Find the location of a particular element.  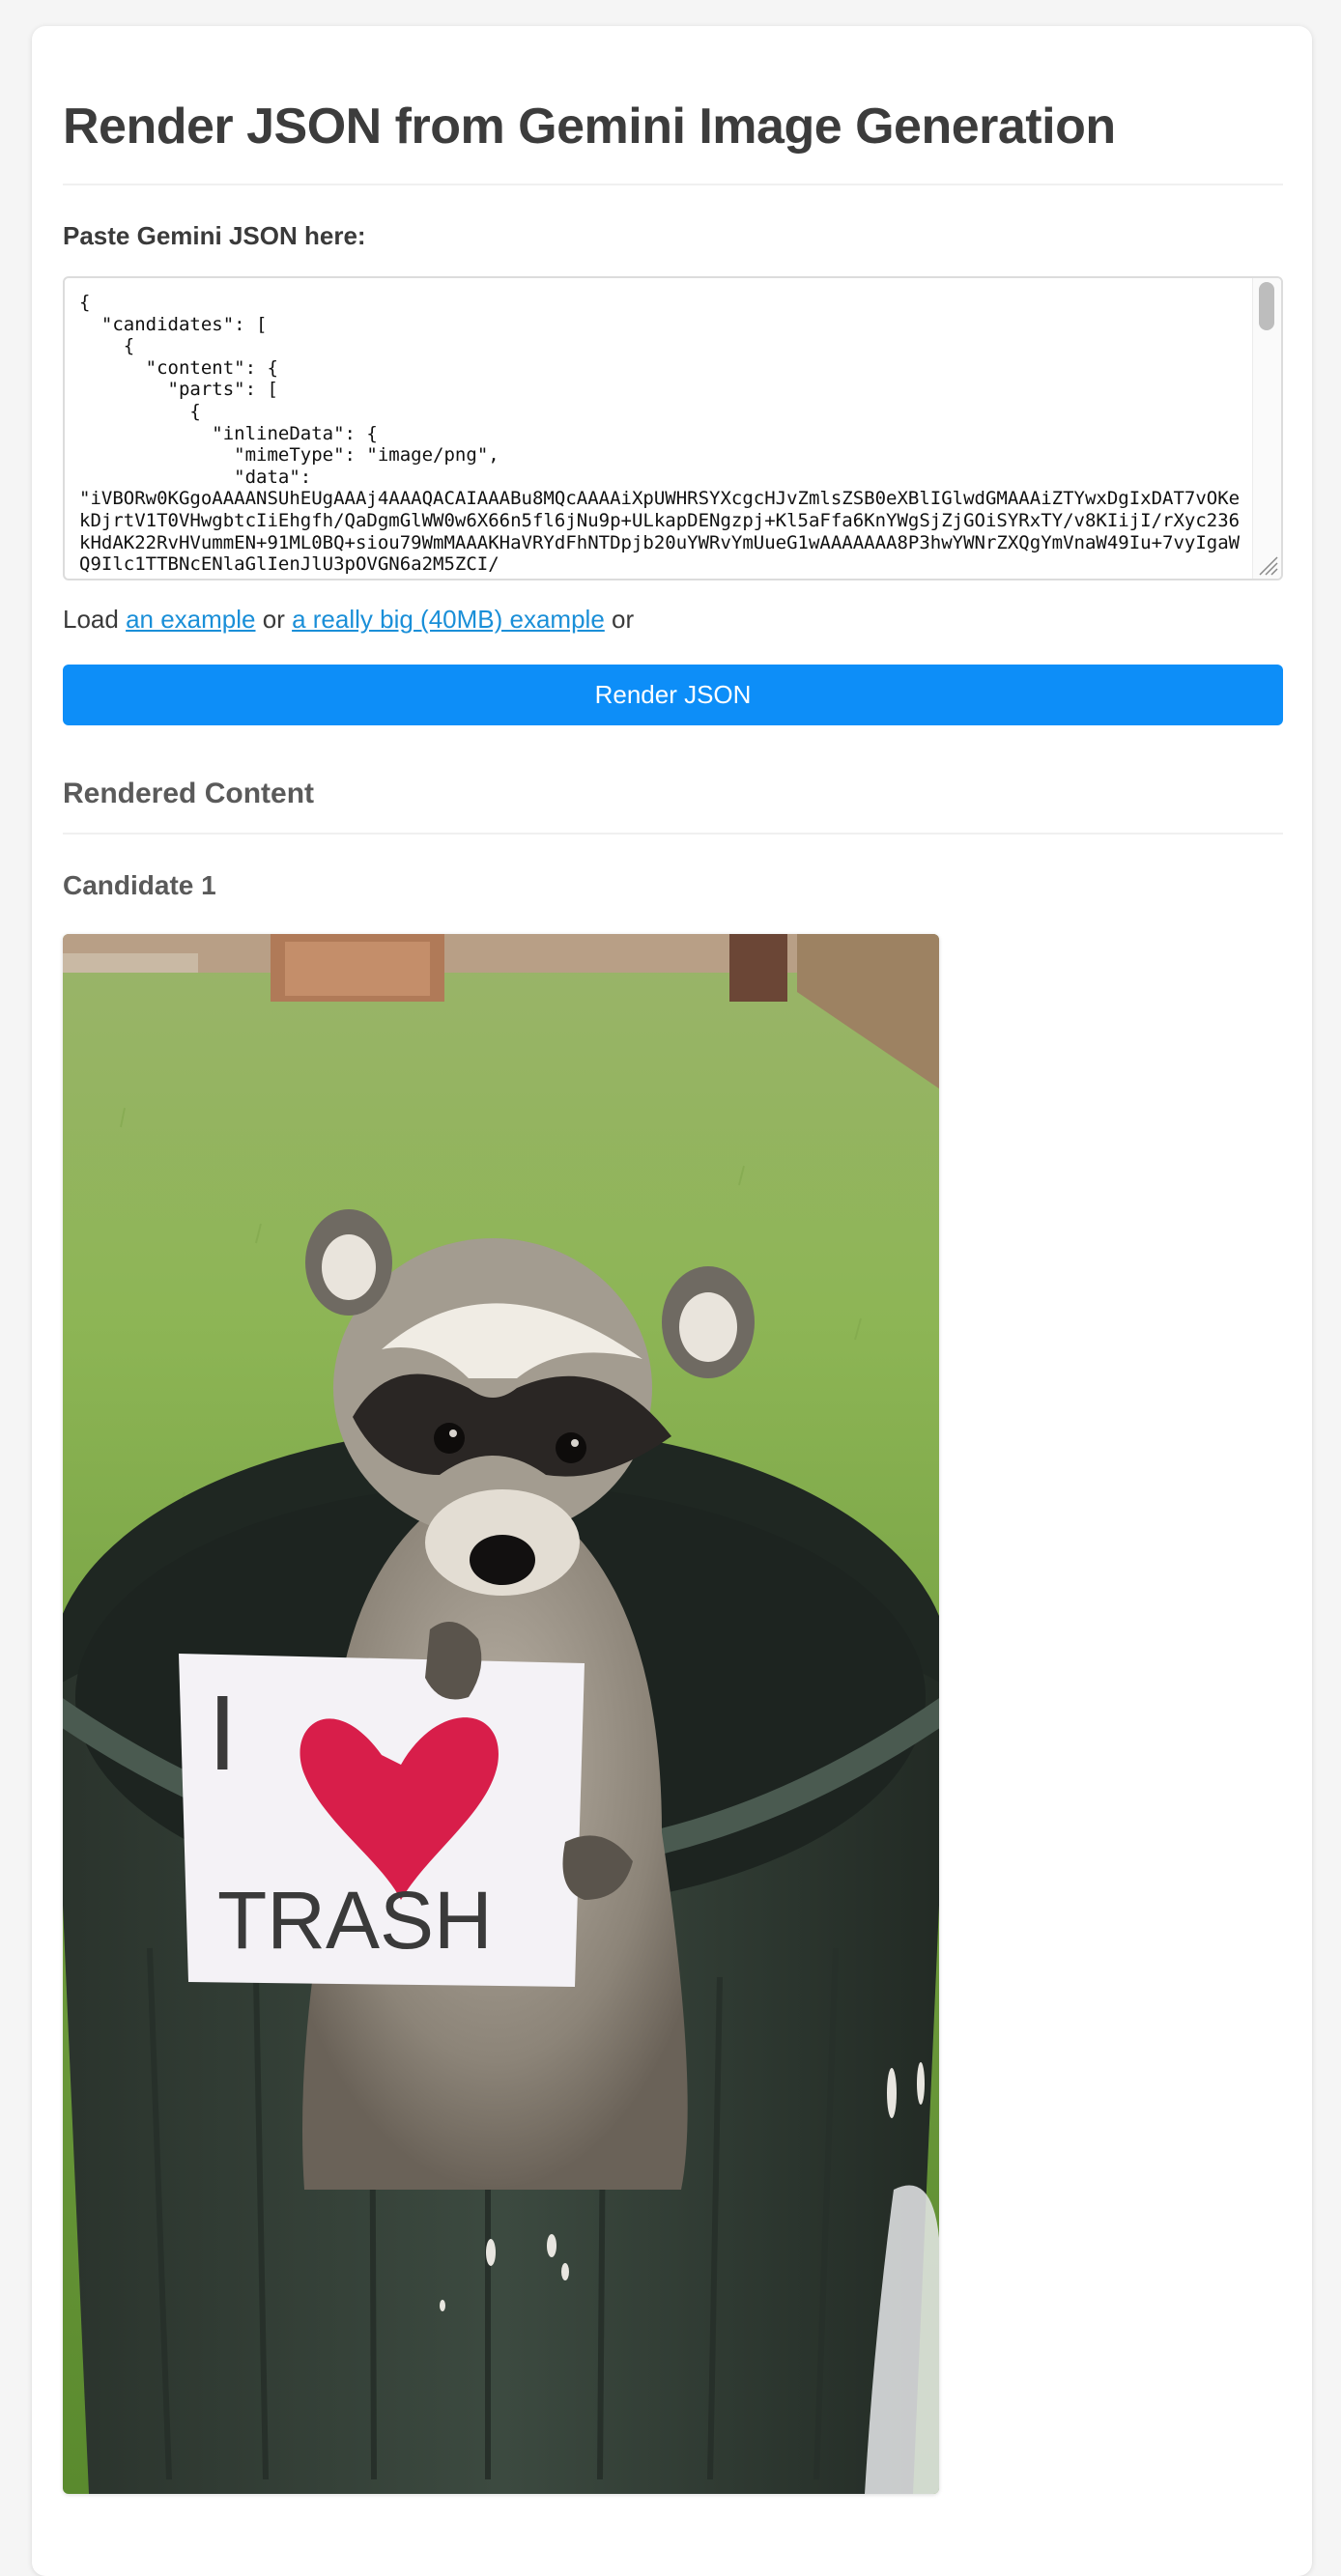

render-json-button: Render JSON is located at coordinates (673, 695).